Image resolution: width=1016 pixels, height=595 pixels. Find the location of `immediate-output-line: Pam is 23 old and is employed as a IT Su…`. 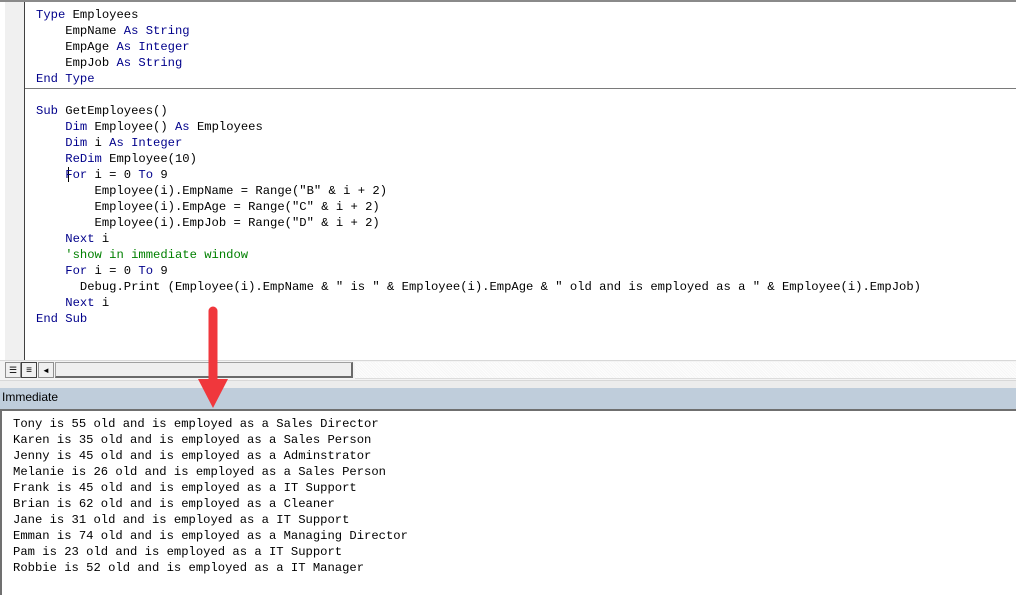

immediate-output-line: Pam is 23 old and is employed as a IT Su… is located at coordinates (210, 552).